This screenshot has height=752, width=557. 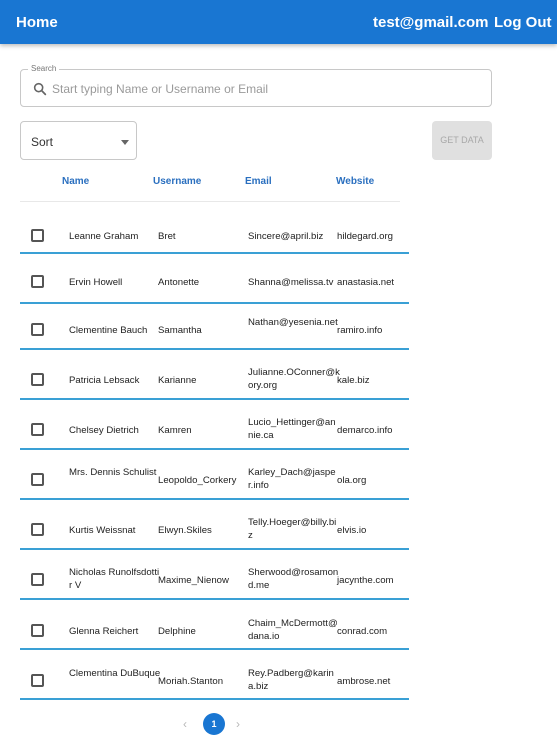 I want to click on chevron-left-icon: ‹, so click(x=185, y=724).